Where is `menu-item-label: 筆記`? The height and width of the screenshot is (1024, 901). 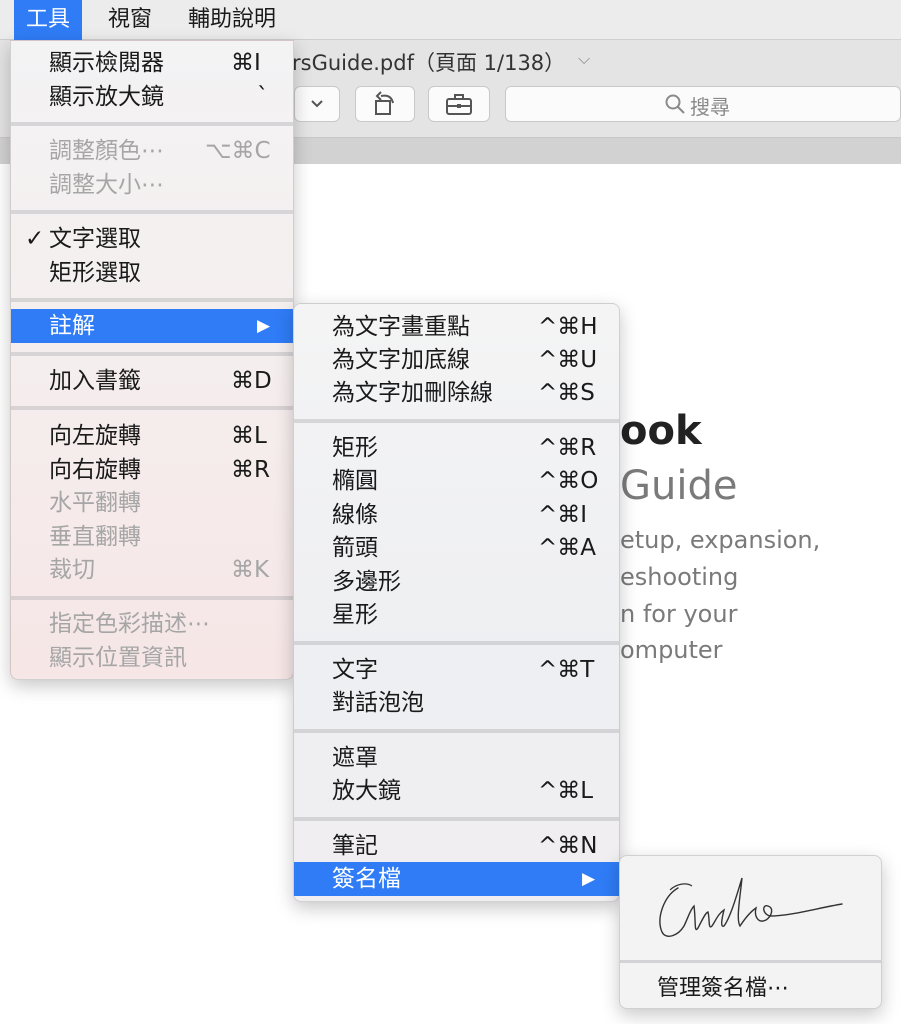
menu-item-label: 筆記 is located at coordinates (355, 846).